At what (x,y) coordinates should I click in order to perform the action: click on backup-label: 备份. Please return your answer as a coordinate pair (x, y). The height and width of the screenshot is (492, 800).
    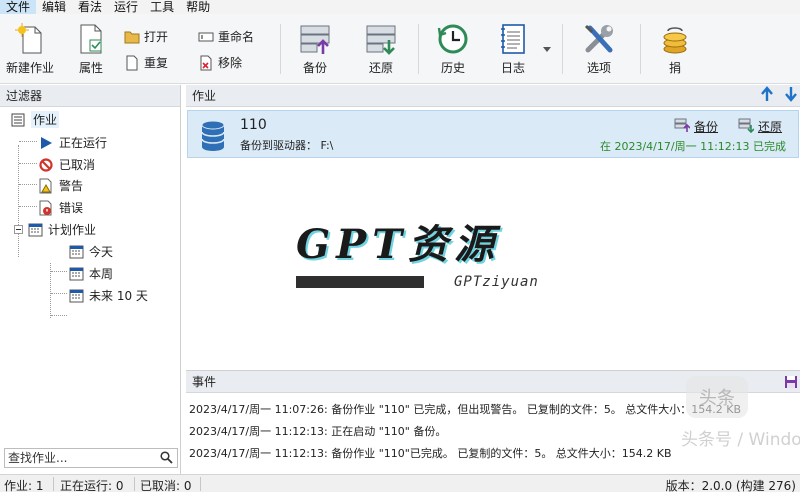
    Looking at the image, I should click on (314, 68).